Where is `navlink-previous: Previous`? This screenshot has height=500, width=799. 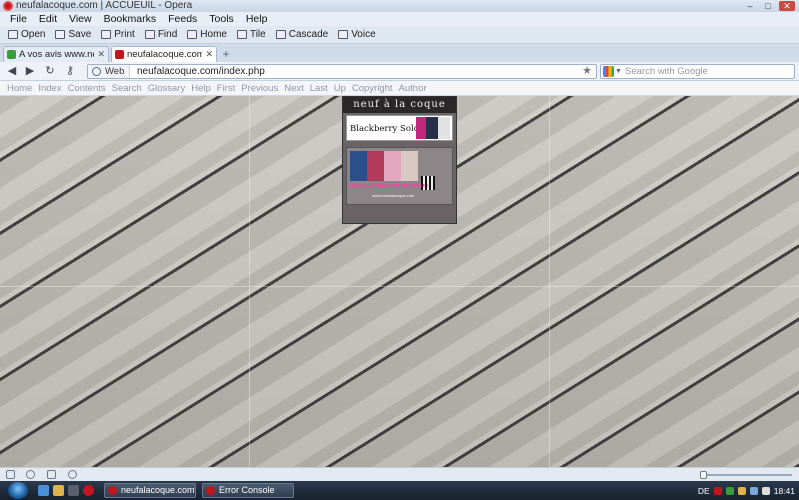 navlink-previous: Previous is located at coordinates (259, 88).